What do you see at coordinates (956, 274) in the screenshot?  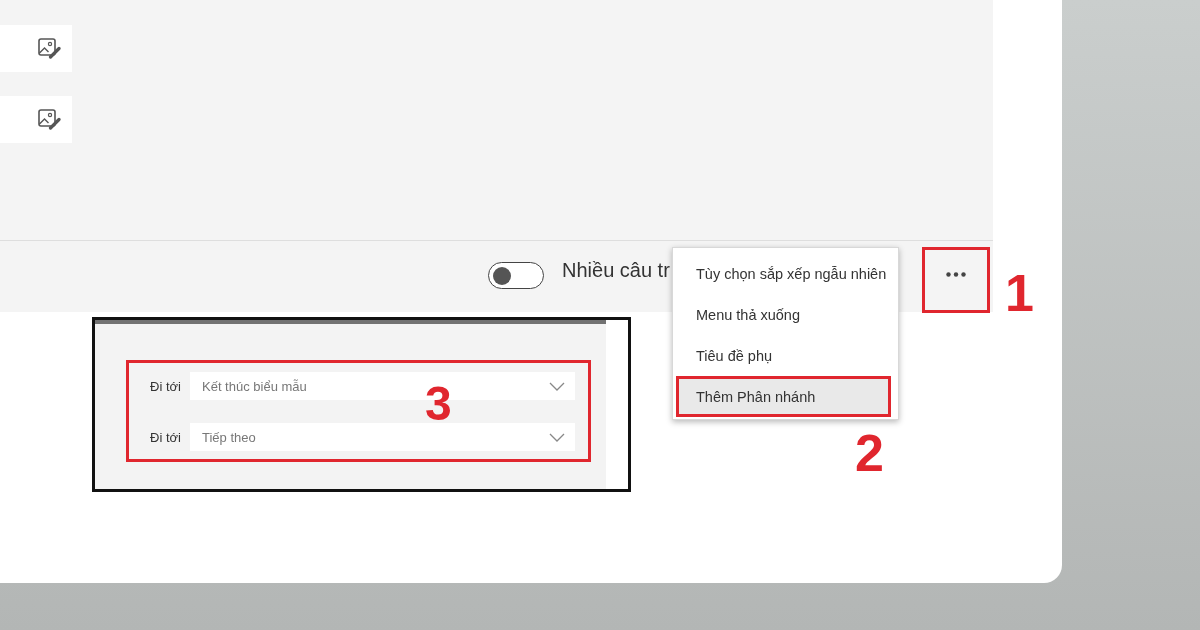 I see `more-icon` at bounding box center [956, 274].